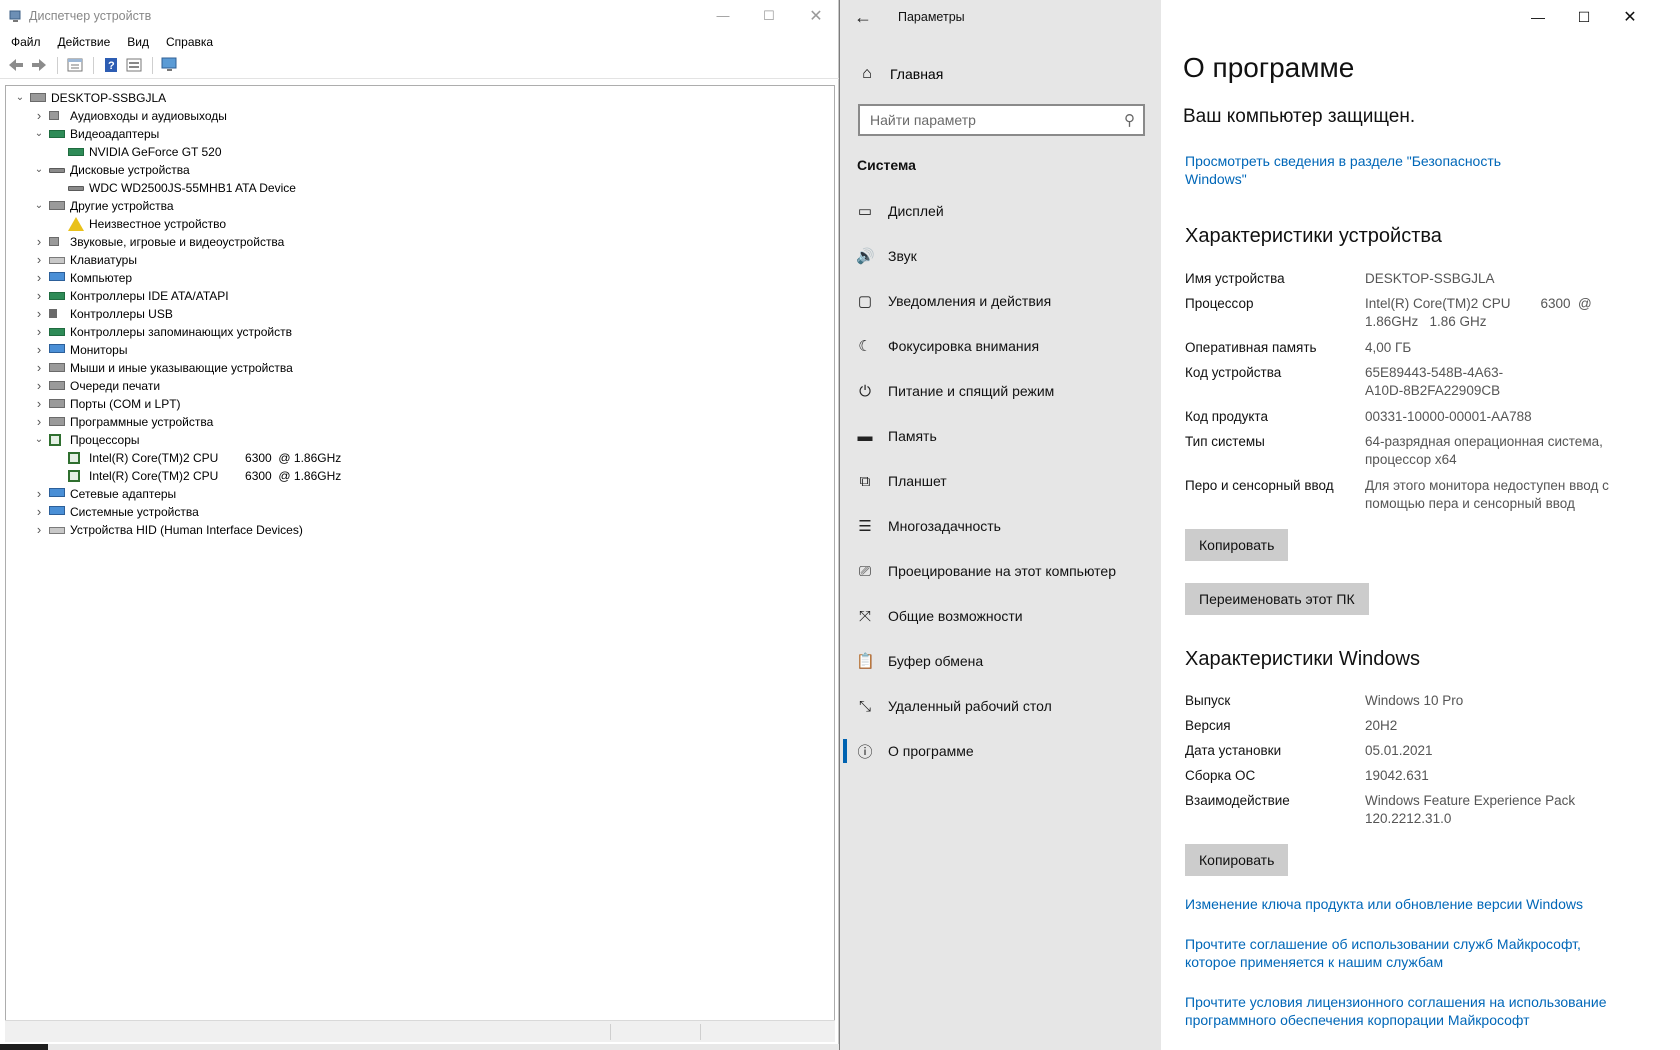 The width and height of the screenshot is (1680, 1050). Describe the element at coordinates (419, 65) in the screenshot. I see `dm-toolbar: ?` at that location.